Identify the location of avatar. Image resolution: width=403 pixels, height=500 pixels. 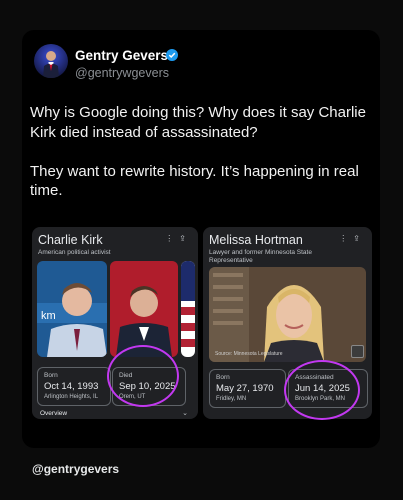
(51, 61).